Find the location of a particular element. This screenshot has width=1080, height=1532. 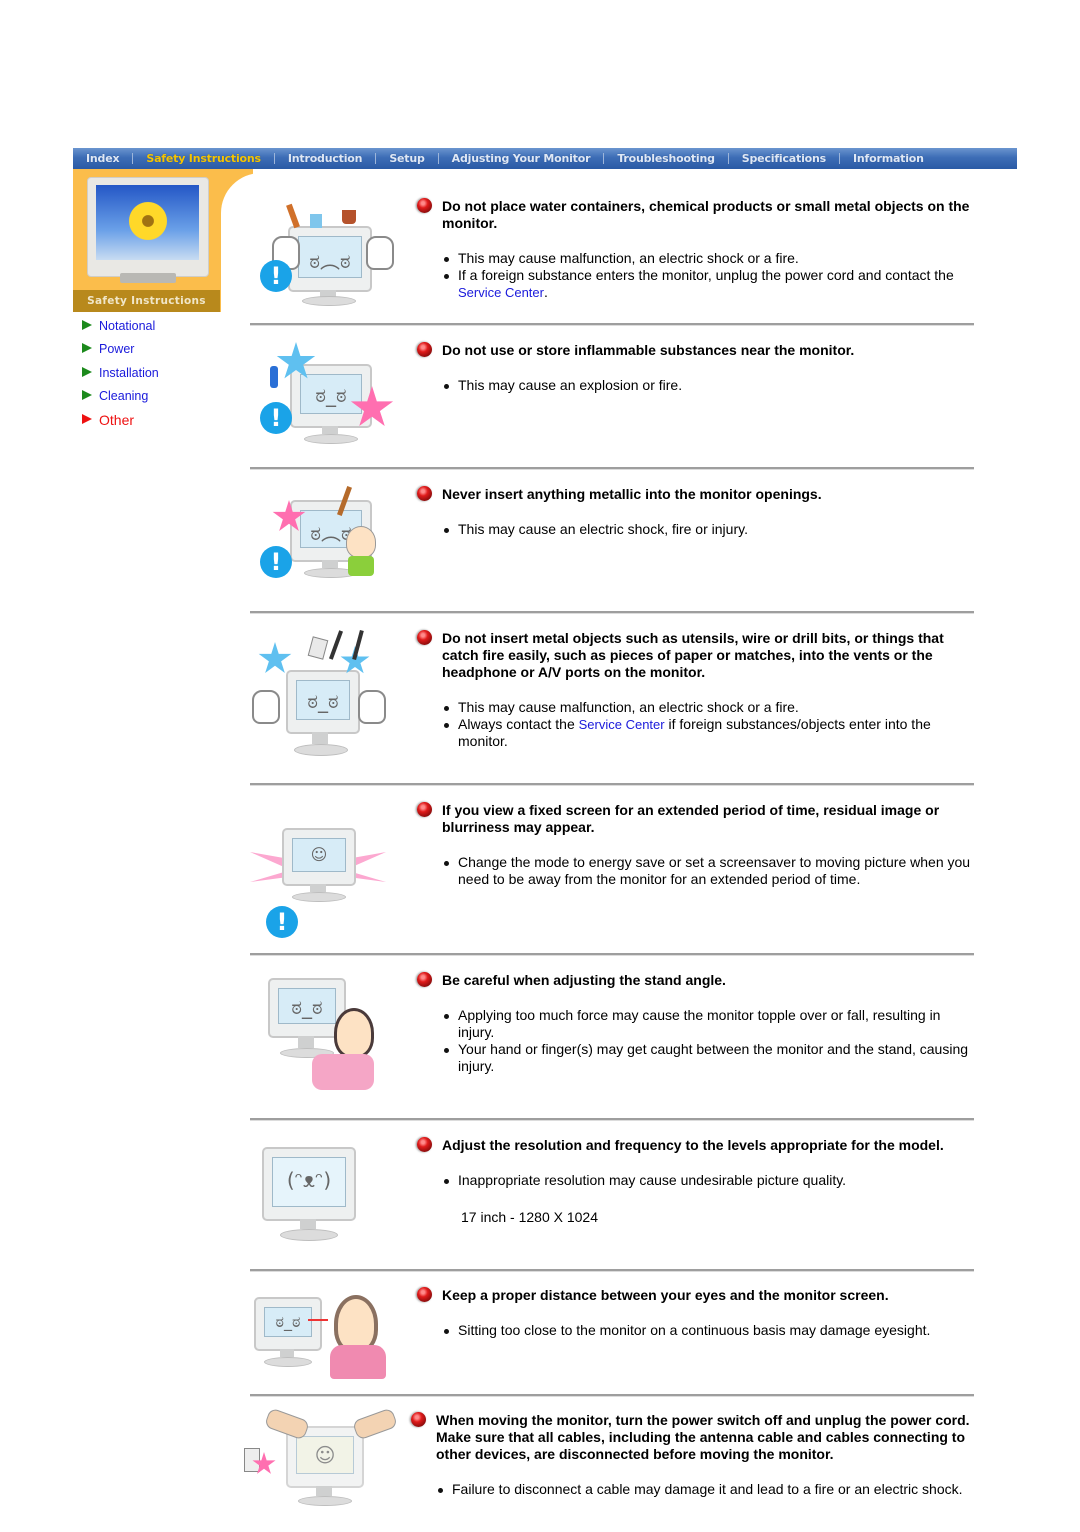

flower-icon is located at coordinates (148, 221).